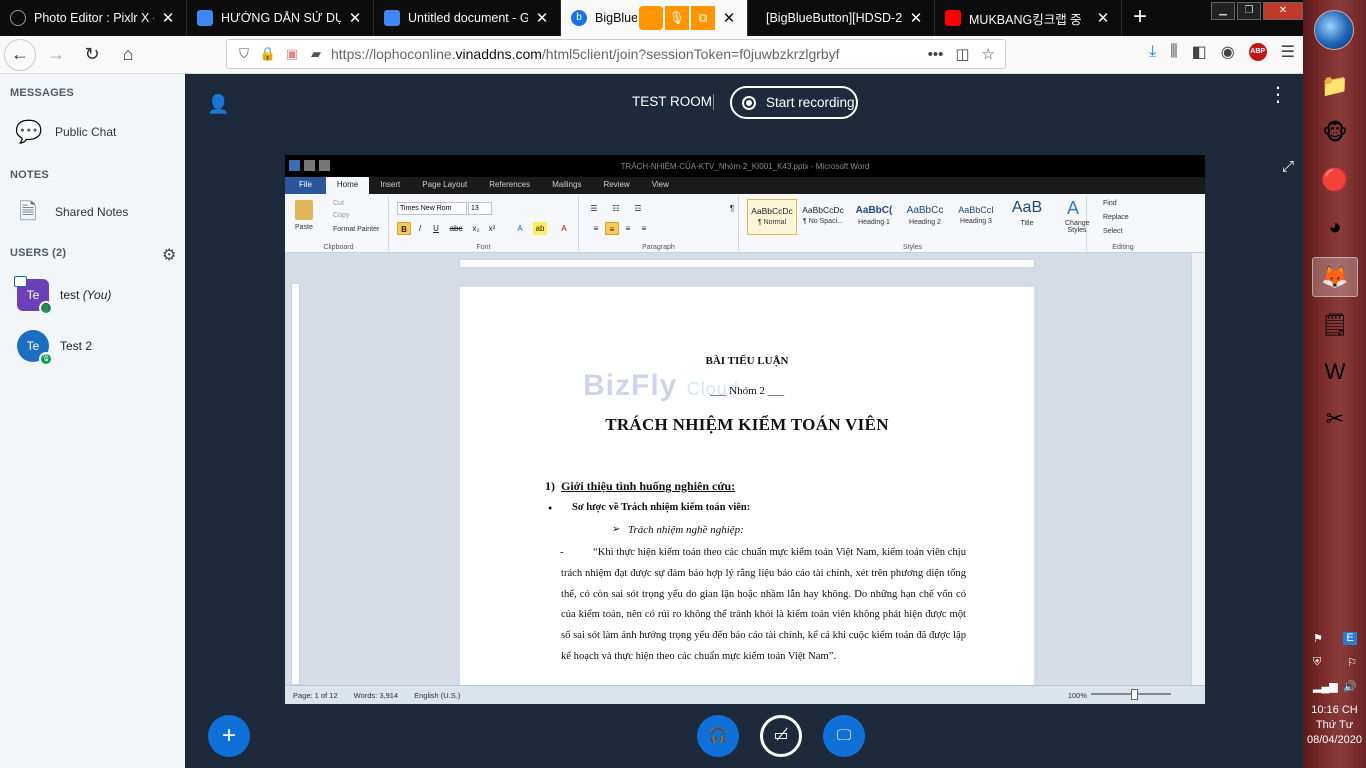 The width and height of the screenshot is (1366, 768). Describe the element at coordinates (1028, 18) in the screenshot. I see `browser-tab: MUKBANG킹크랩 중 ✕` at that location.